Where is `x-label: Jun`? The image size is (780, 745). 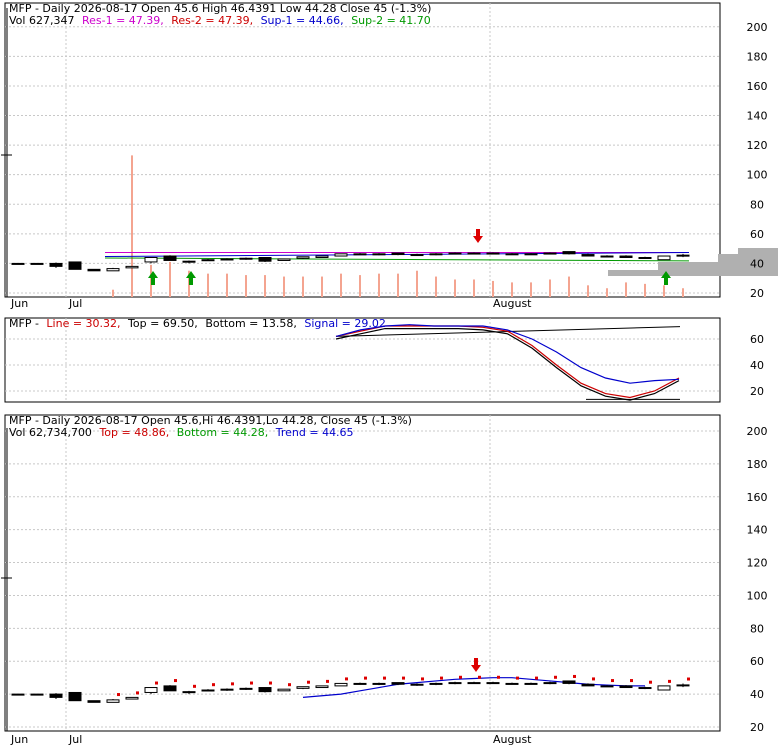 x-label: Jun is located at coordinates (19, 739).